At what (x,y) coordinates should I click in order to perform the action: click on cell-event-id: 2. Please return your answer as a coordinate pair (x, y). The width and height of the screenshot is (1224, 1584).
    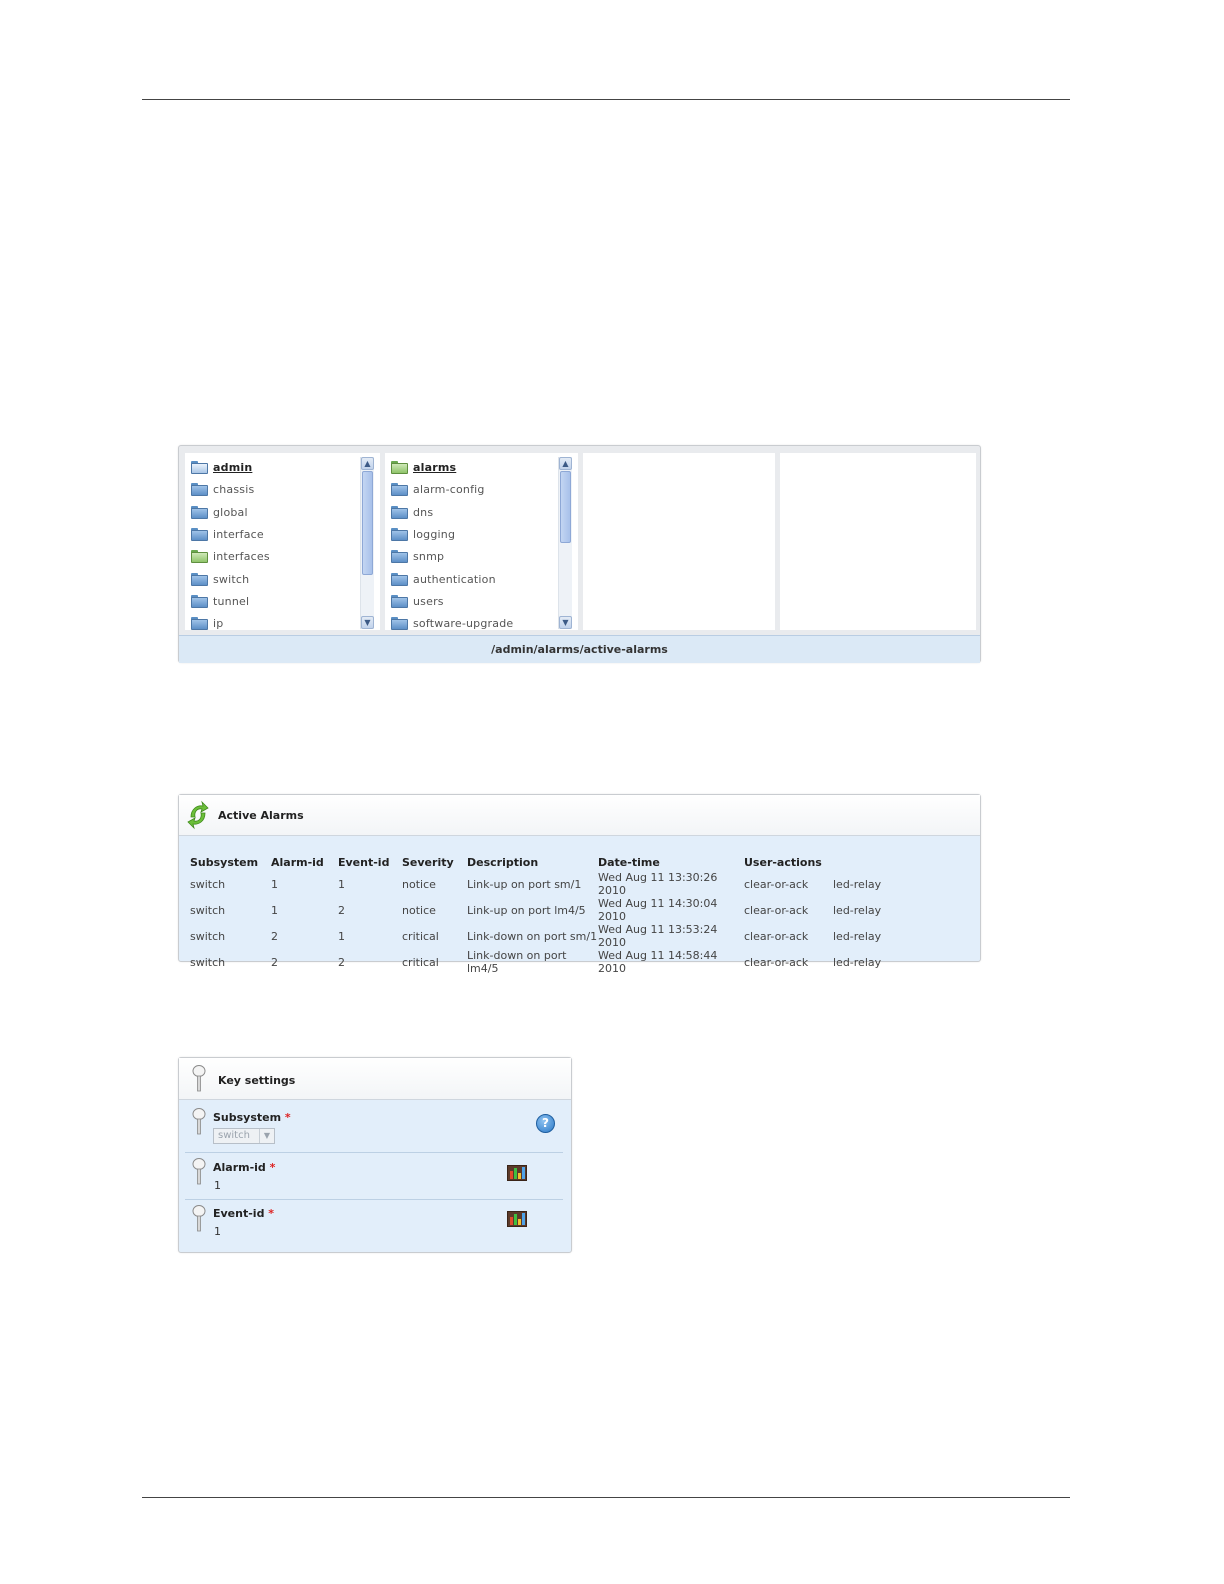
    Looking at the image, I should click on (341, 962).